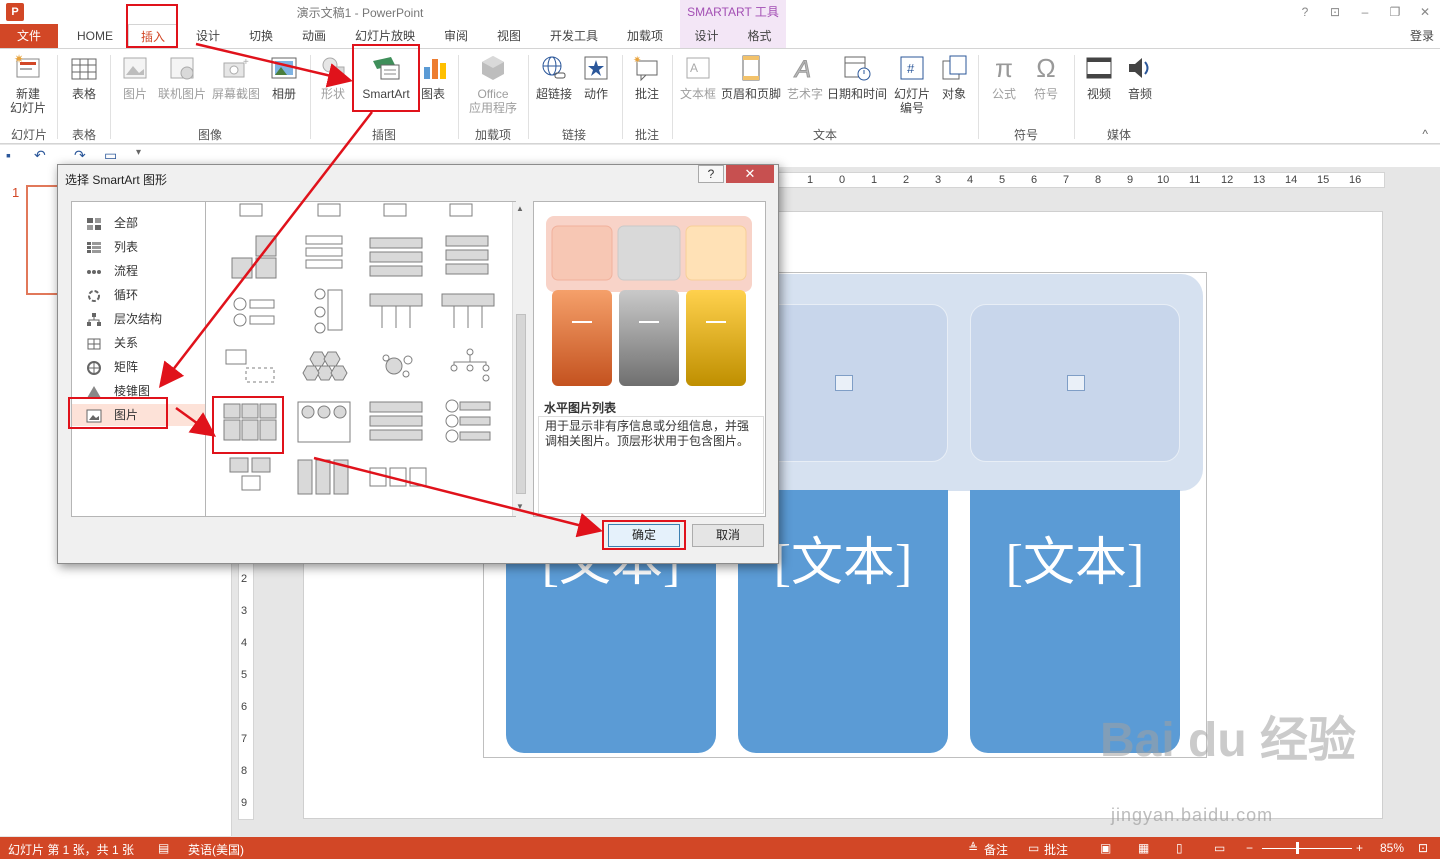  I want to click on symbol-button: Ω 符号, so click(1046, 77).